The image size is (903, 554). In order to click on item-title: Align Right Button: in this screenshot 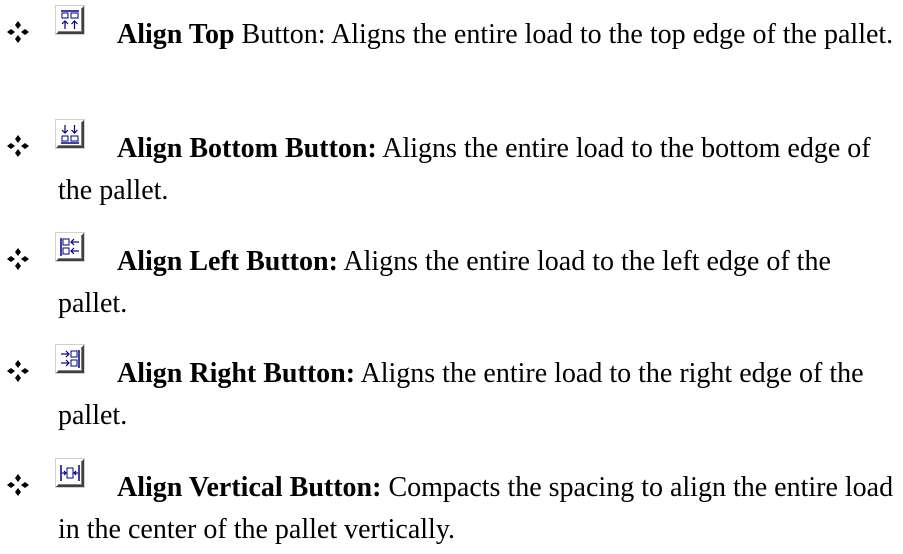, I will do `click(236, 373)`.